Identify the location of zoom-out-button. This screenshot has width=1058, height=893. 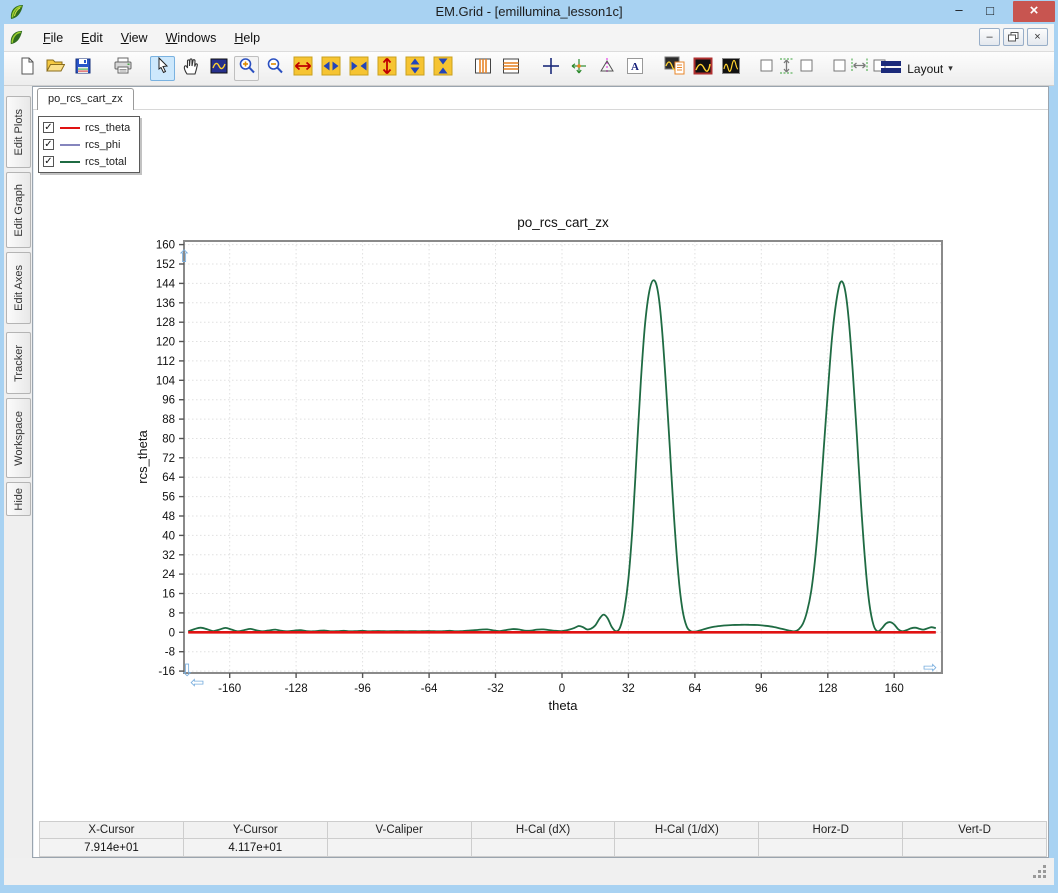
(274, 68).